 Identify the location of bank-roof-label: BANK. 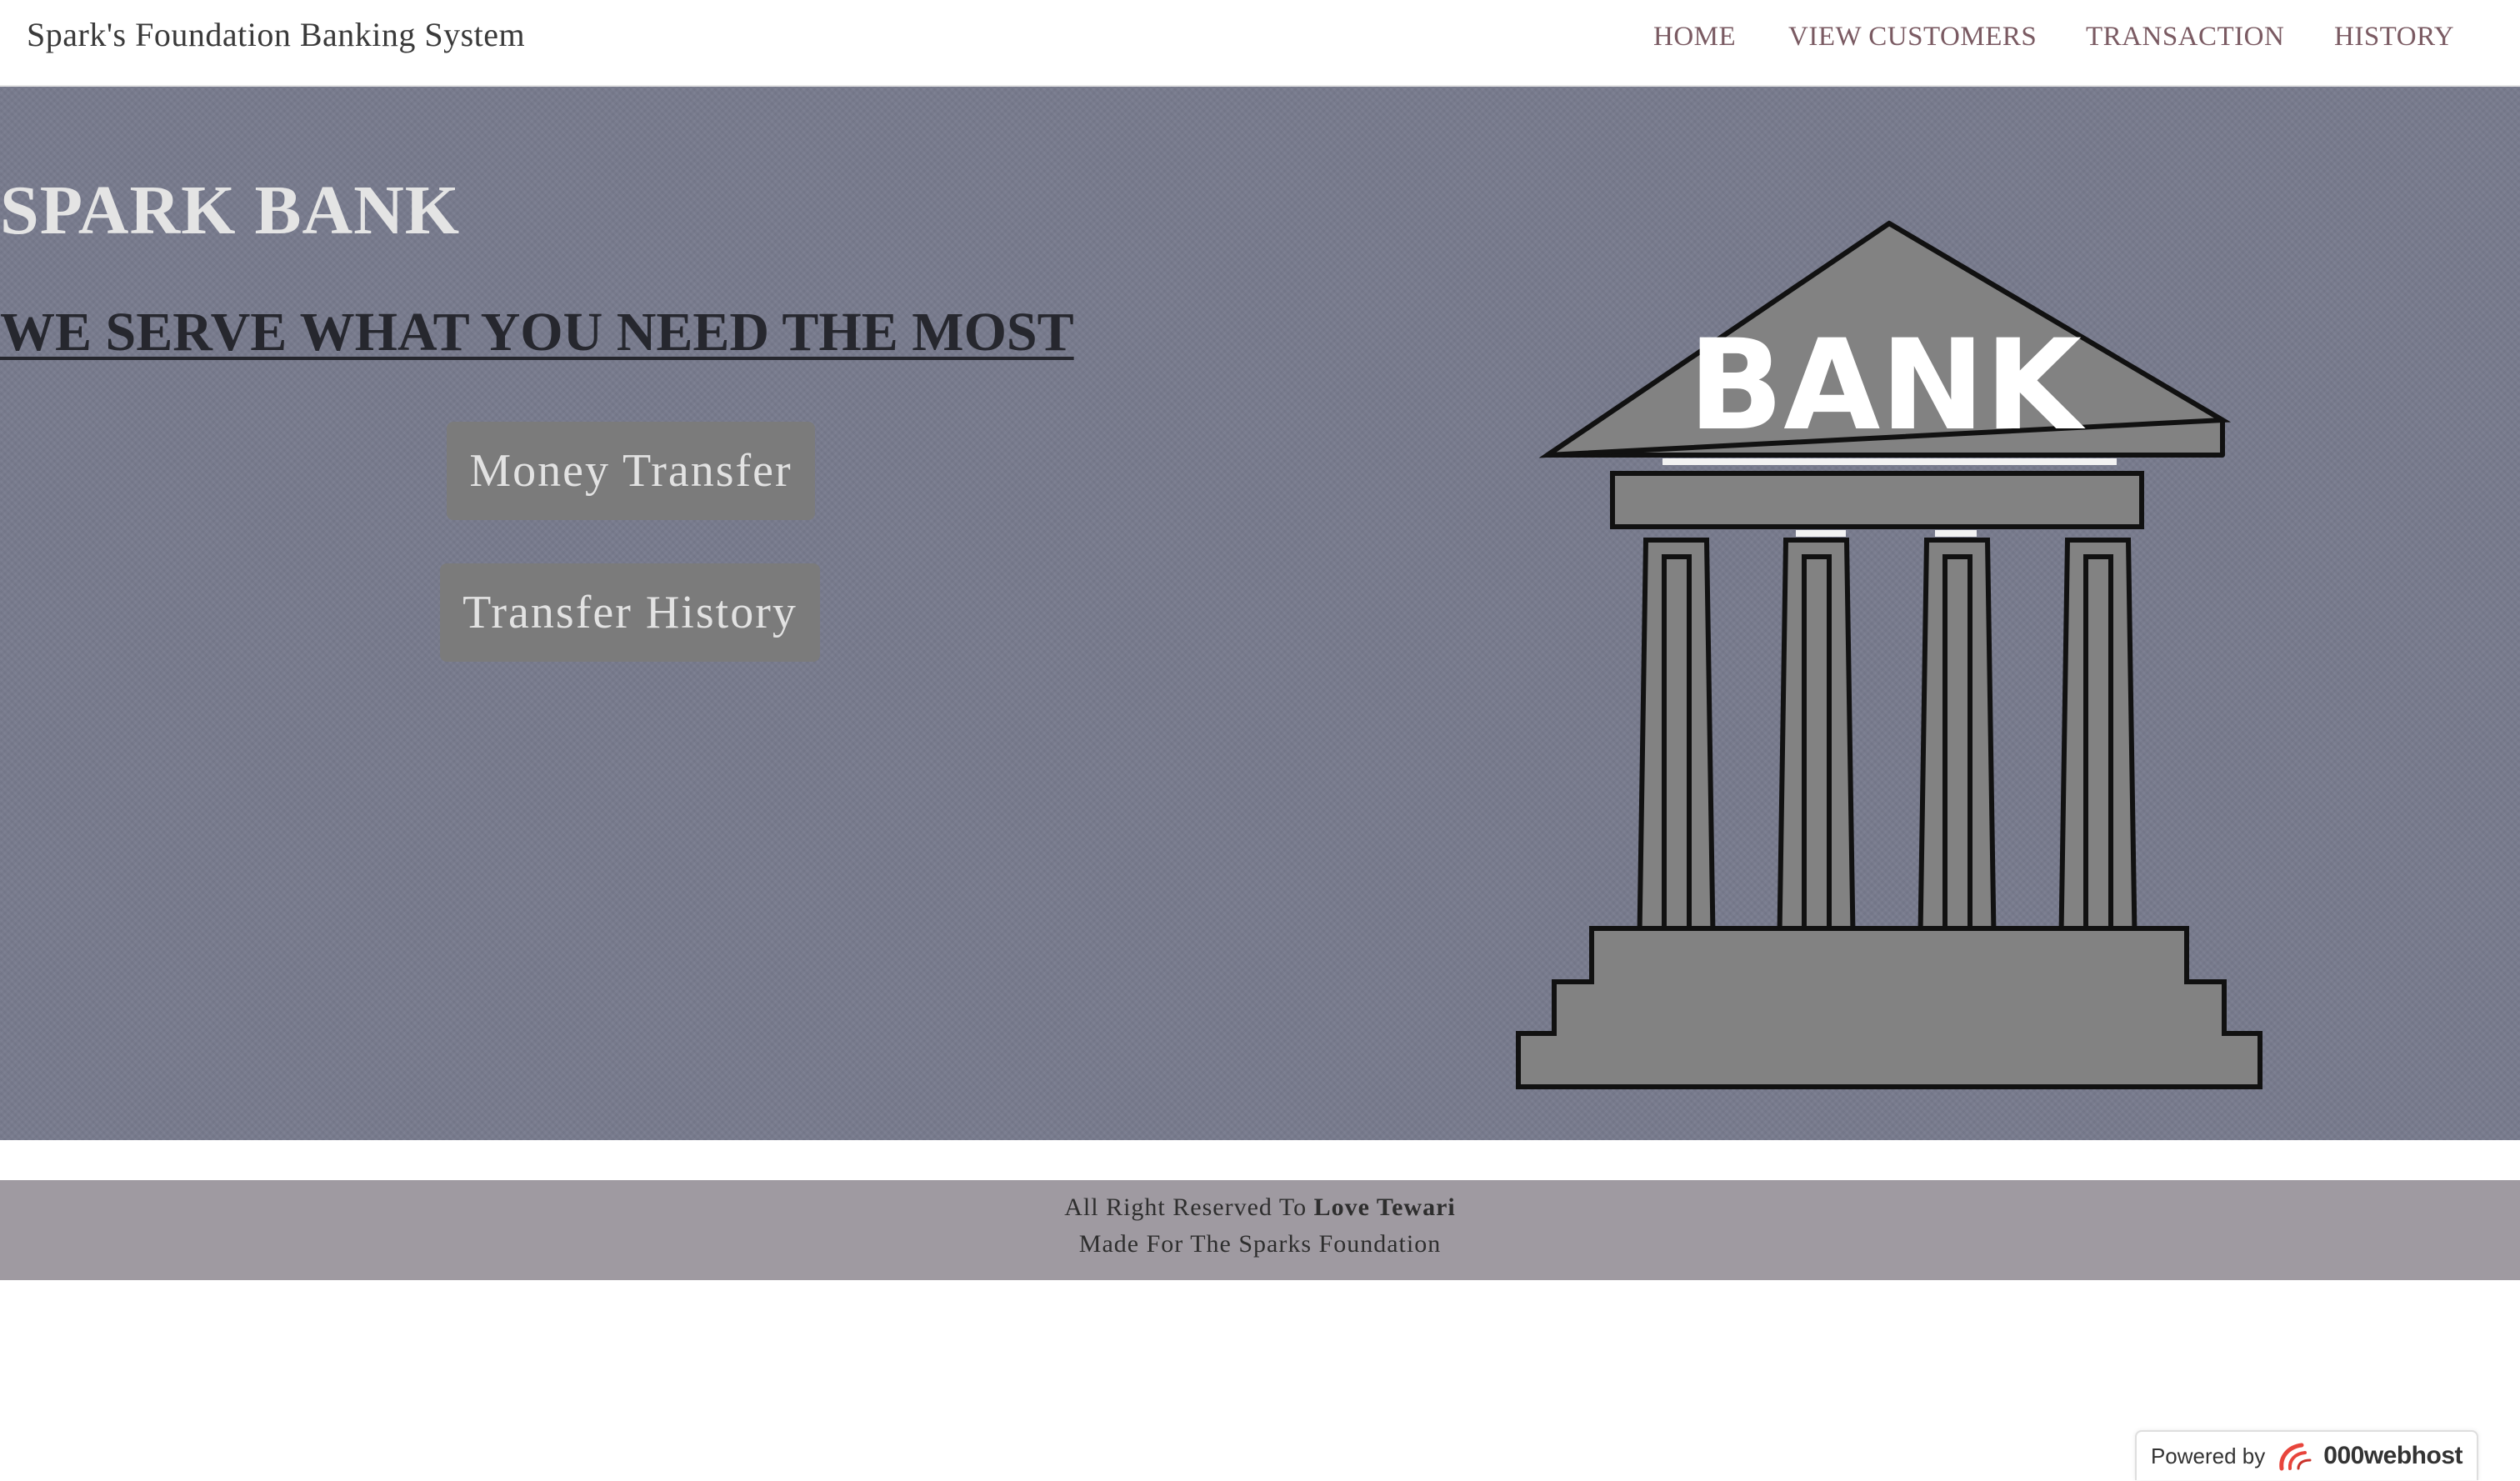
(1887, 385).